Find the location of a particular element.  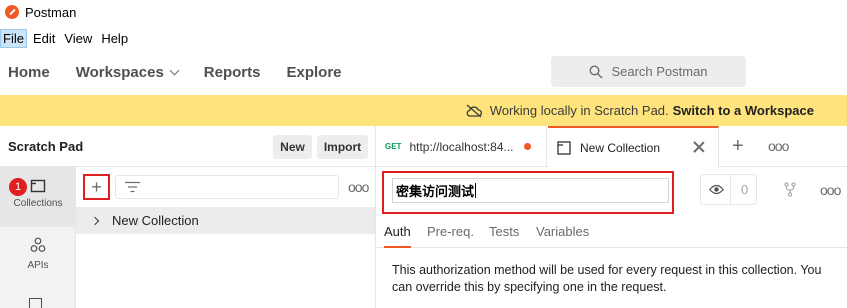

fork-icon is located at coordinates (789, 189).